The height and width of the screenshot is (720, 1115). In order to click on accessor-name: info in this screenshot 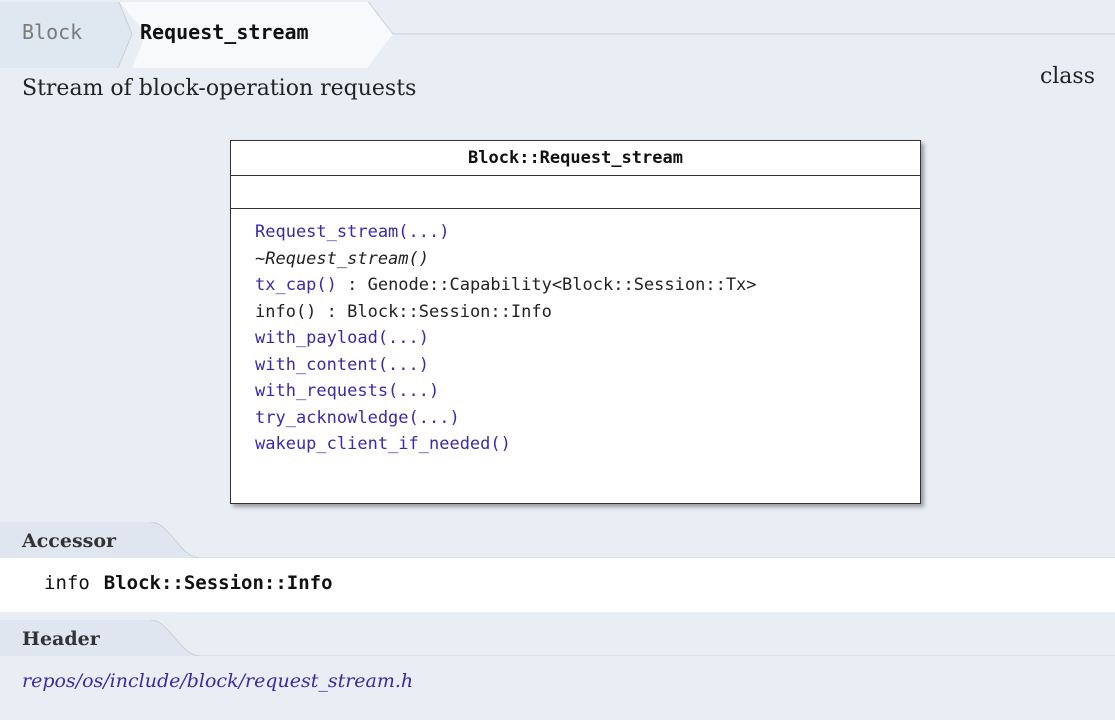, I will do `click(67, 583)`.